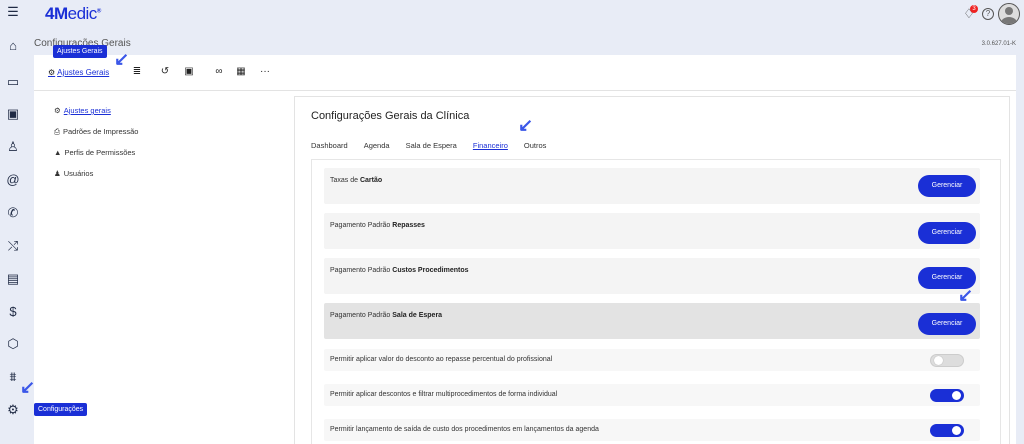  What do you see at coordinates (13, 377) in the screenshot?
I see `chart-icon: ⩩` at bounding box center [13, 377].